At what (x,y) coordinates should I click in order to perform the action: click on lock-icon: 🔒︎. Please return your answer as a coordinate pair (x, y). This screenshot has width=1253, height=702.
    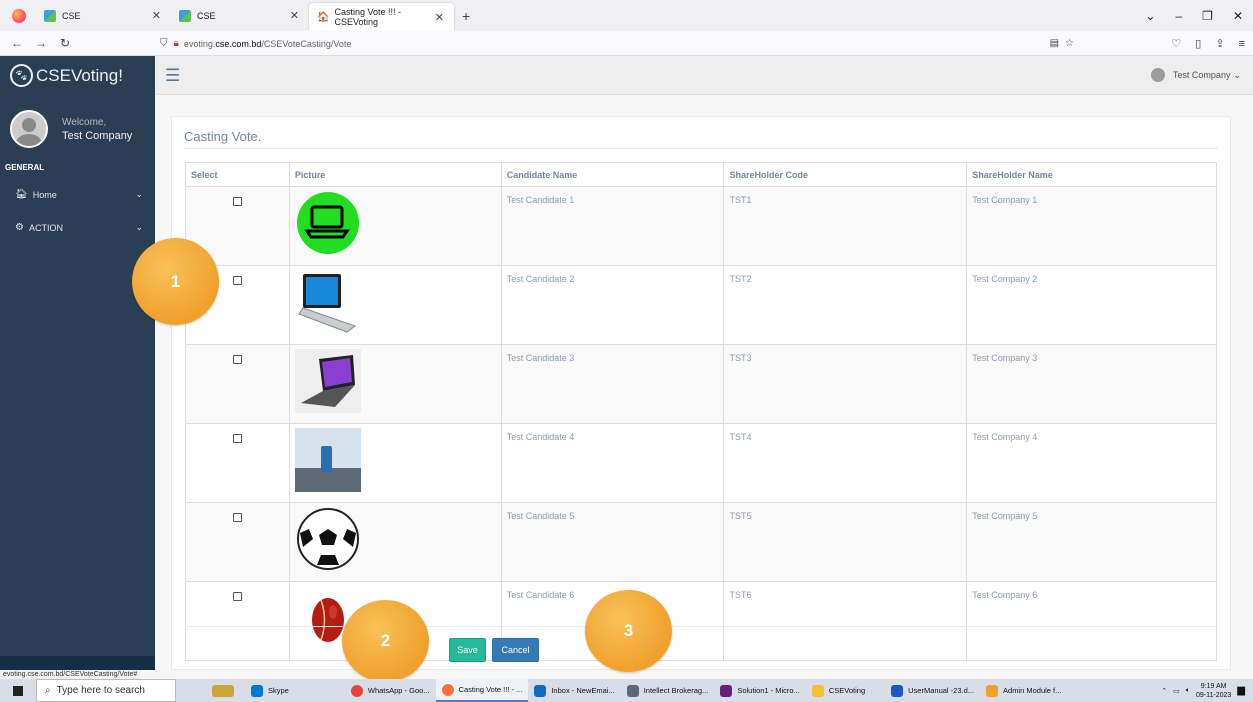
    Looking at the image, I should click on (176, 43).